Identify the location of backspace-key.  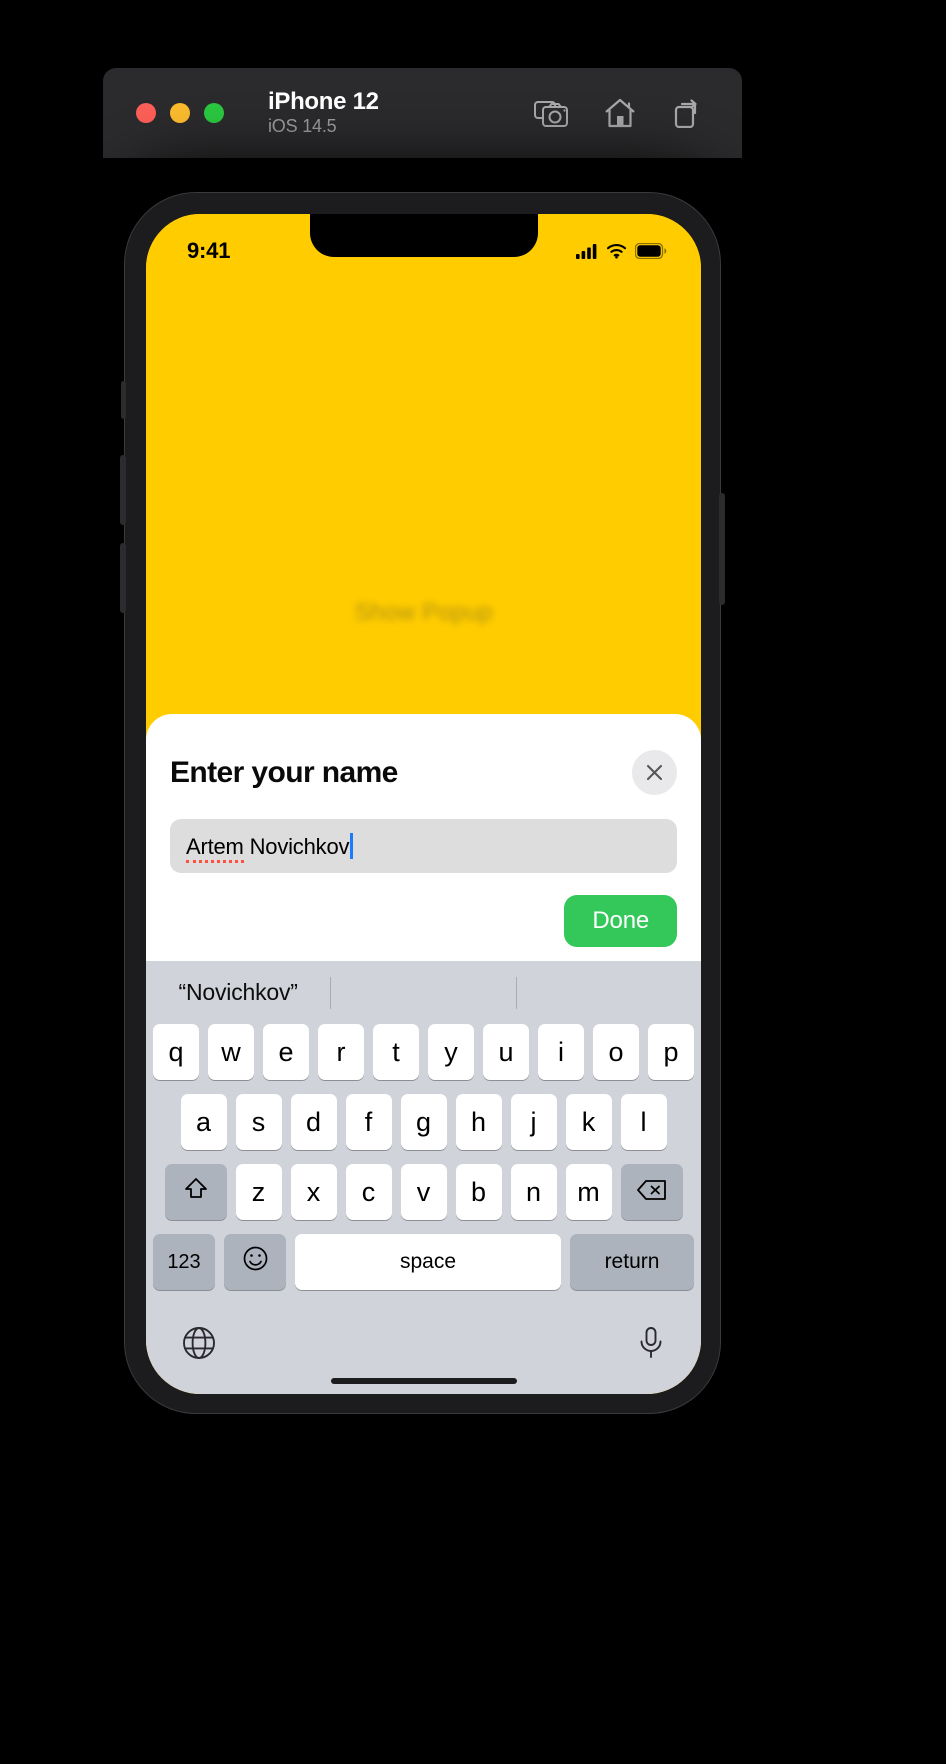
(651, 1192).